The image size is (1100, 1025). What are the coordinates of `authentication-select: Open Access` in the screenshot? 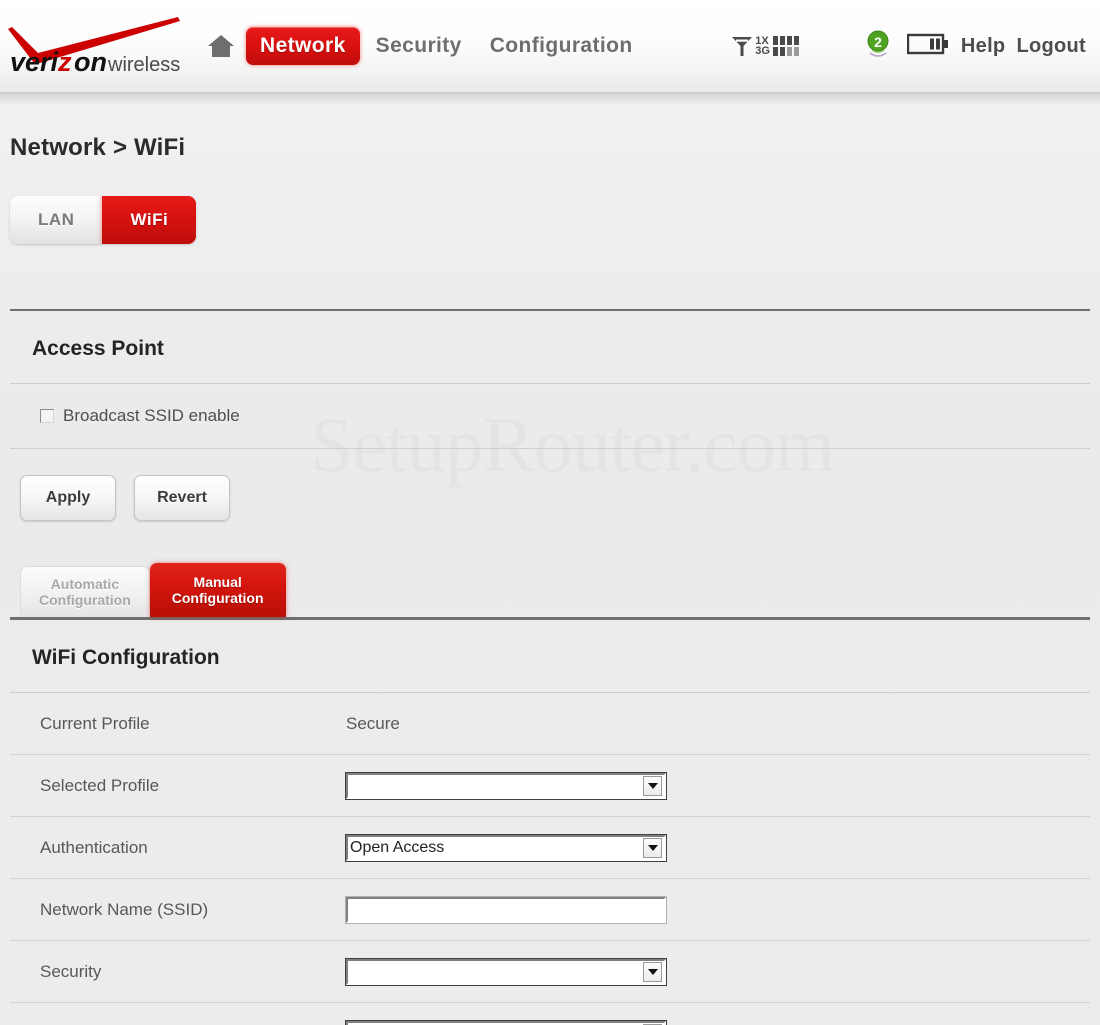 It's located at (506, 847).